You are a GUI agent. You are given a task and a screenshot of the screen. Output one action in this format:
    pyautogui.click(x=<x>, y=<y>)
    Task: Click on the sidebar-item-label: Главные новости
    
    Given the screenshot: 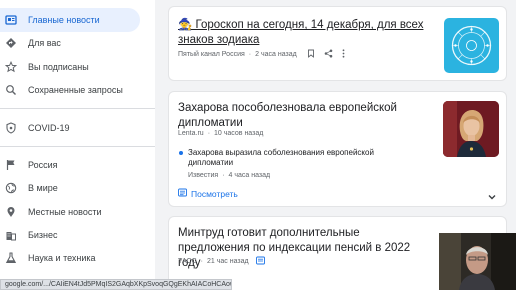 What is the action you would take?
    pyautogui.click(x=64, y=20)
    